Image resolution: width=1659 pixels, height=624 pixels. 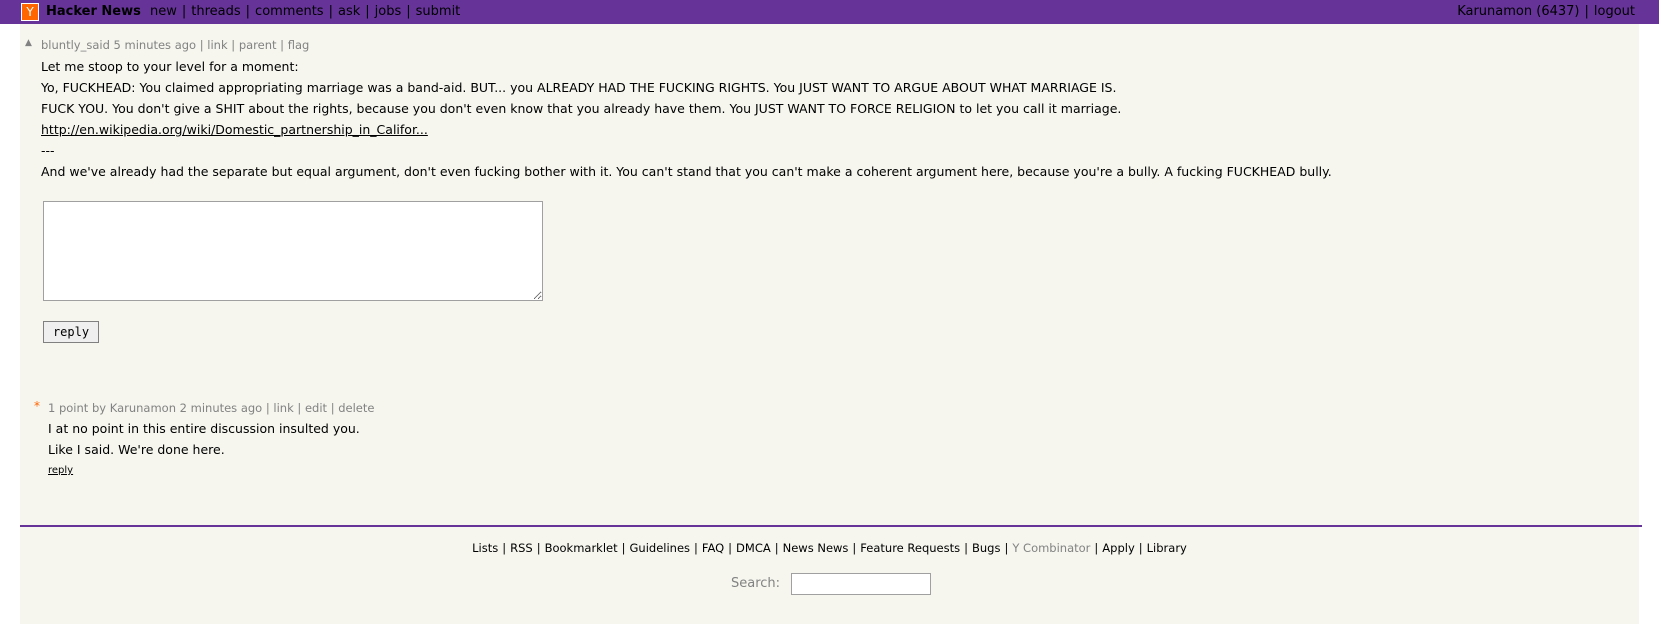 What do you see at coordinates (521, 548) in the screenshot?
I see `footer-link-rss: RSS` at bounding box center [521, 548].